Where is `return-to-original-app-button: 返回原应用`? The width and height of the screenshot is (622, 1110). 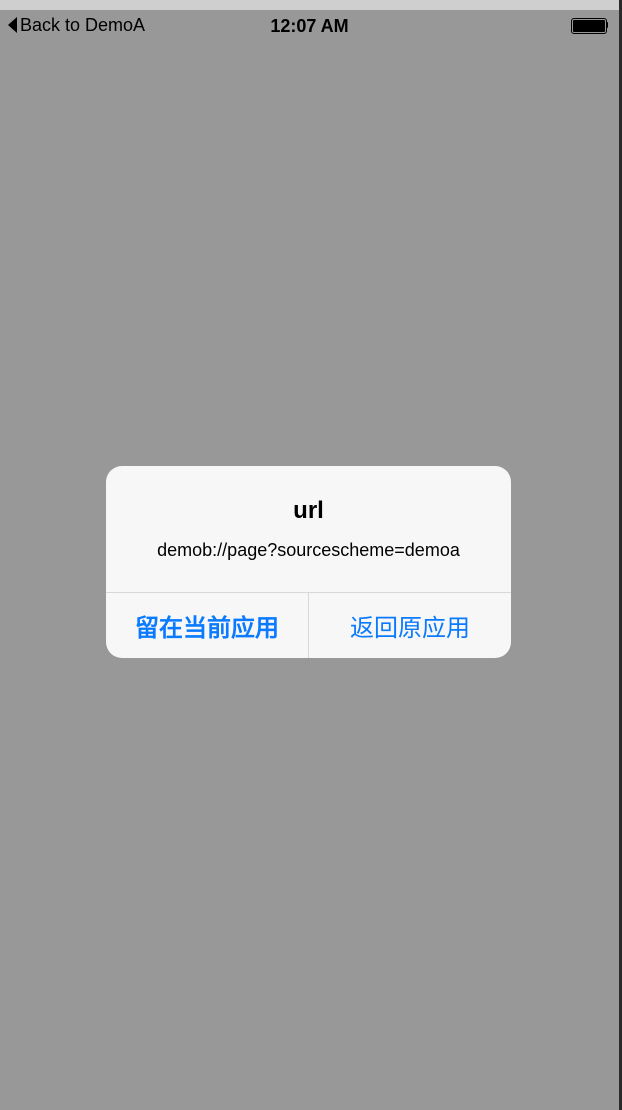
return-to-original-app-button: 返回原应用 is located at coordinates (410, 625).